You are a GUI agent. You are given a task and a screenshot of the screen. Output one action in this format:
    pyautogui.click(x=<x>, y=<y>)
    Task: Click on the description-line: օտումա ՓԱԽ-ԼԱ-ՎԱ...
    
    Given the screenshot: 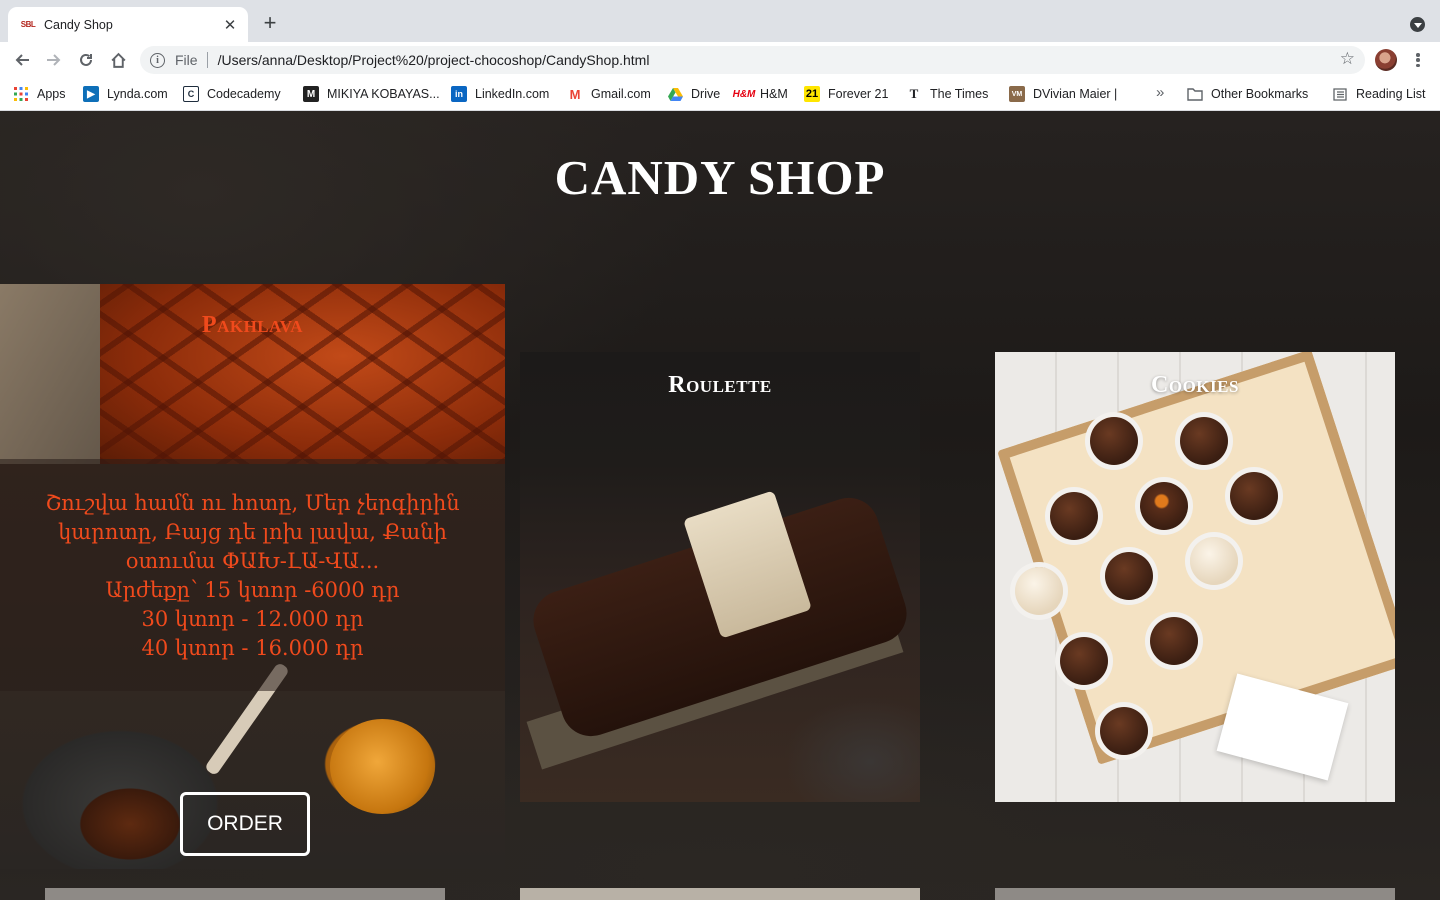 What is the action you would take?
    pyautogui.click(x=252, y=561)
    